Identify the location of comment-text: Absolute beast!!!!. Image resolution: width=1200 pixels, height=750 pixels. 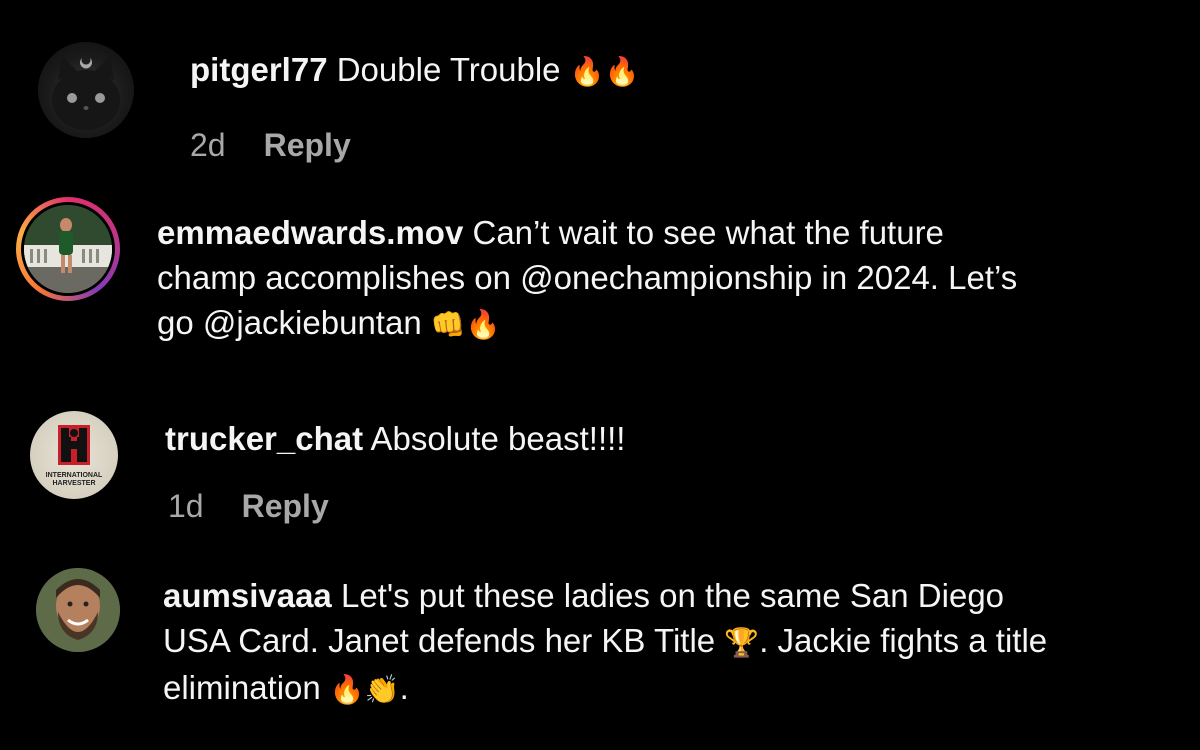
(498, 438).